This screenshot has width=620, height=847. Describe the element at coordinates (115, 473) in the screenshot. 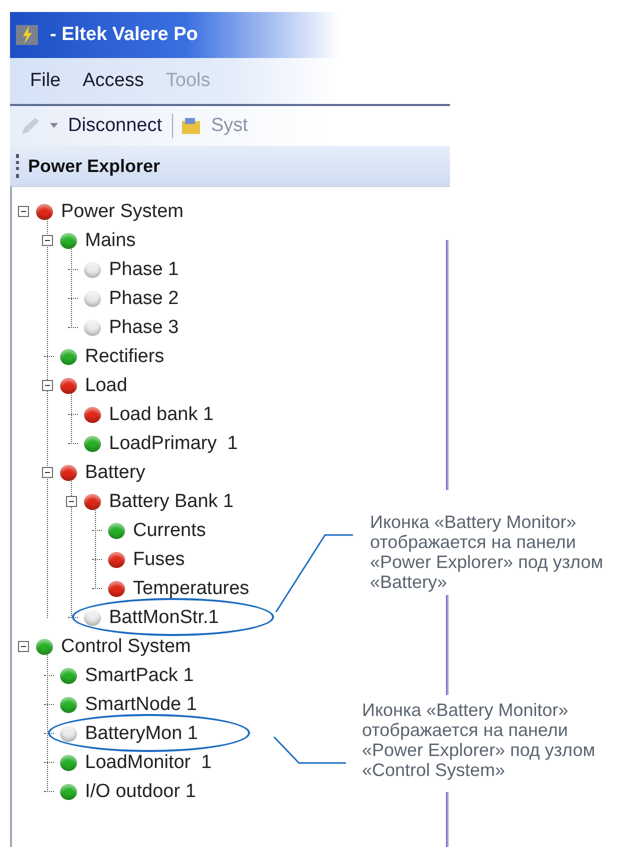

I see `tree-item: Battery` at that location.